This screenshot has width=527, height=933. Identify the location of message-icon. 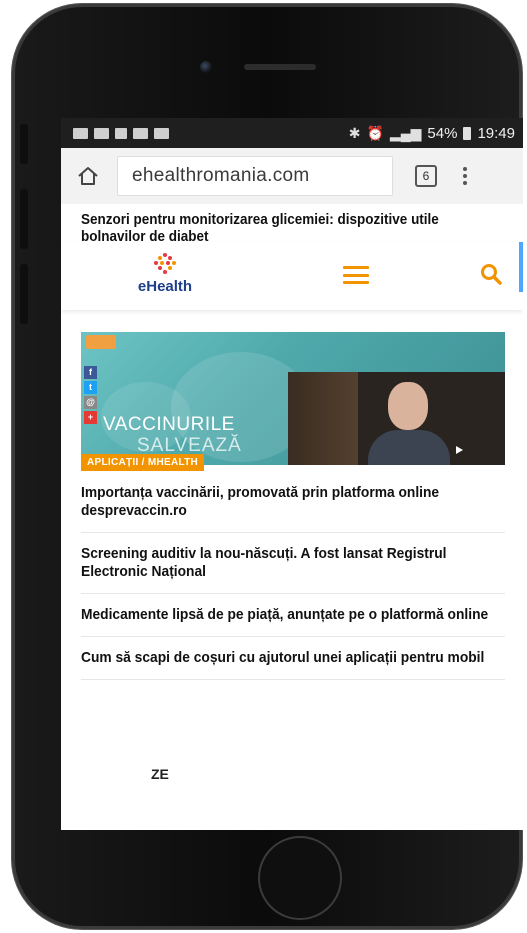
(80, 133).